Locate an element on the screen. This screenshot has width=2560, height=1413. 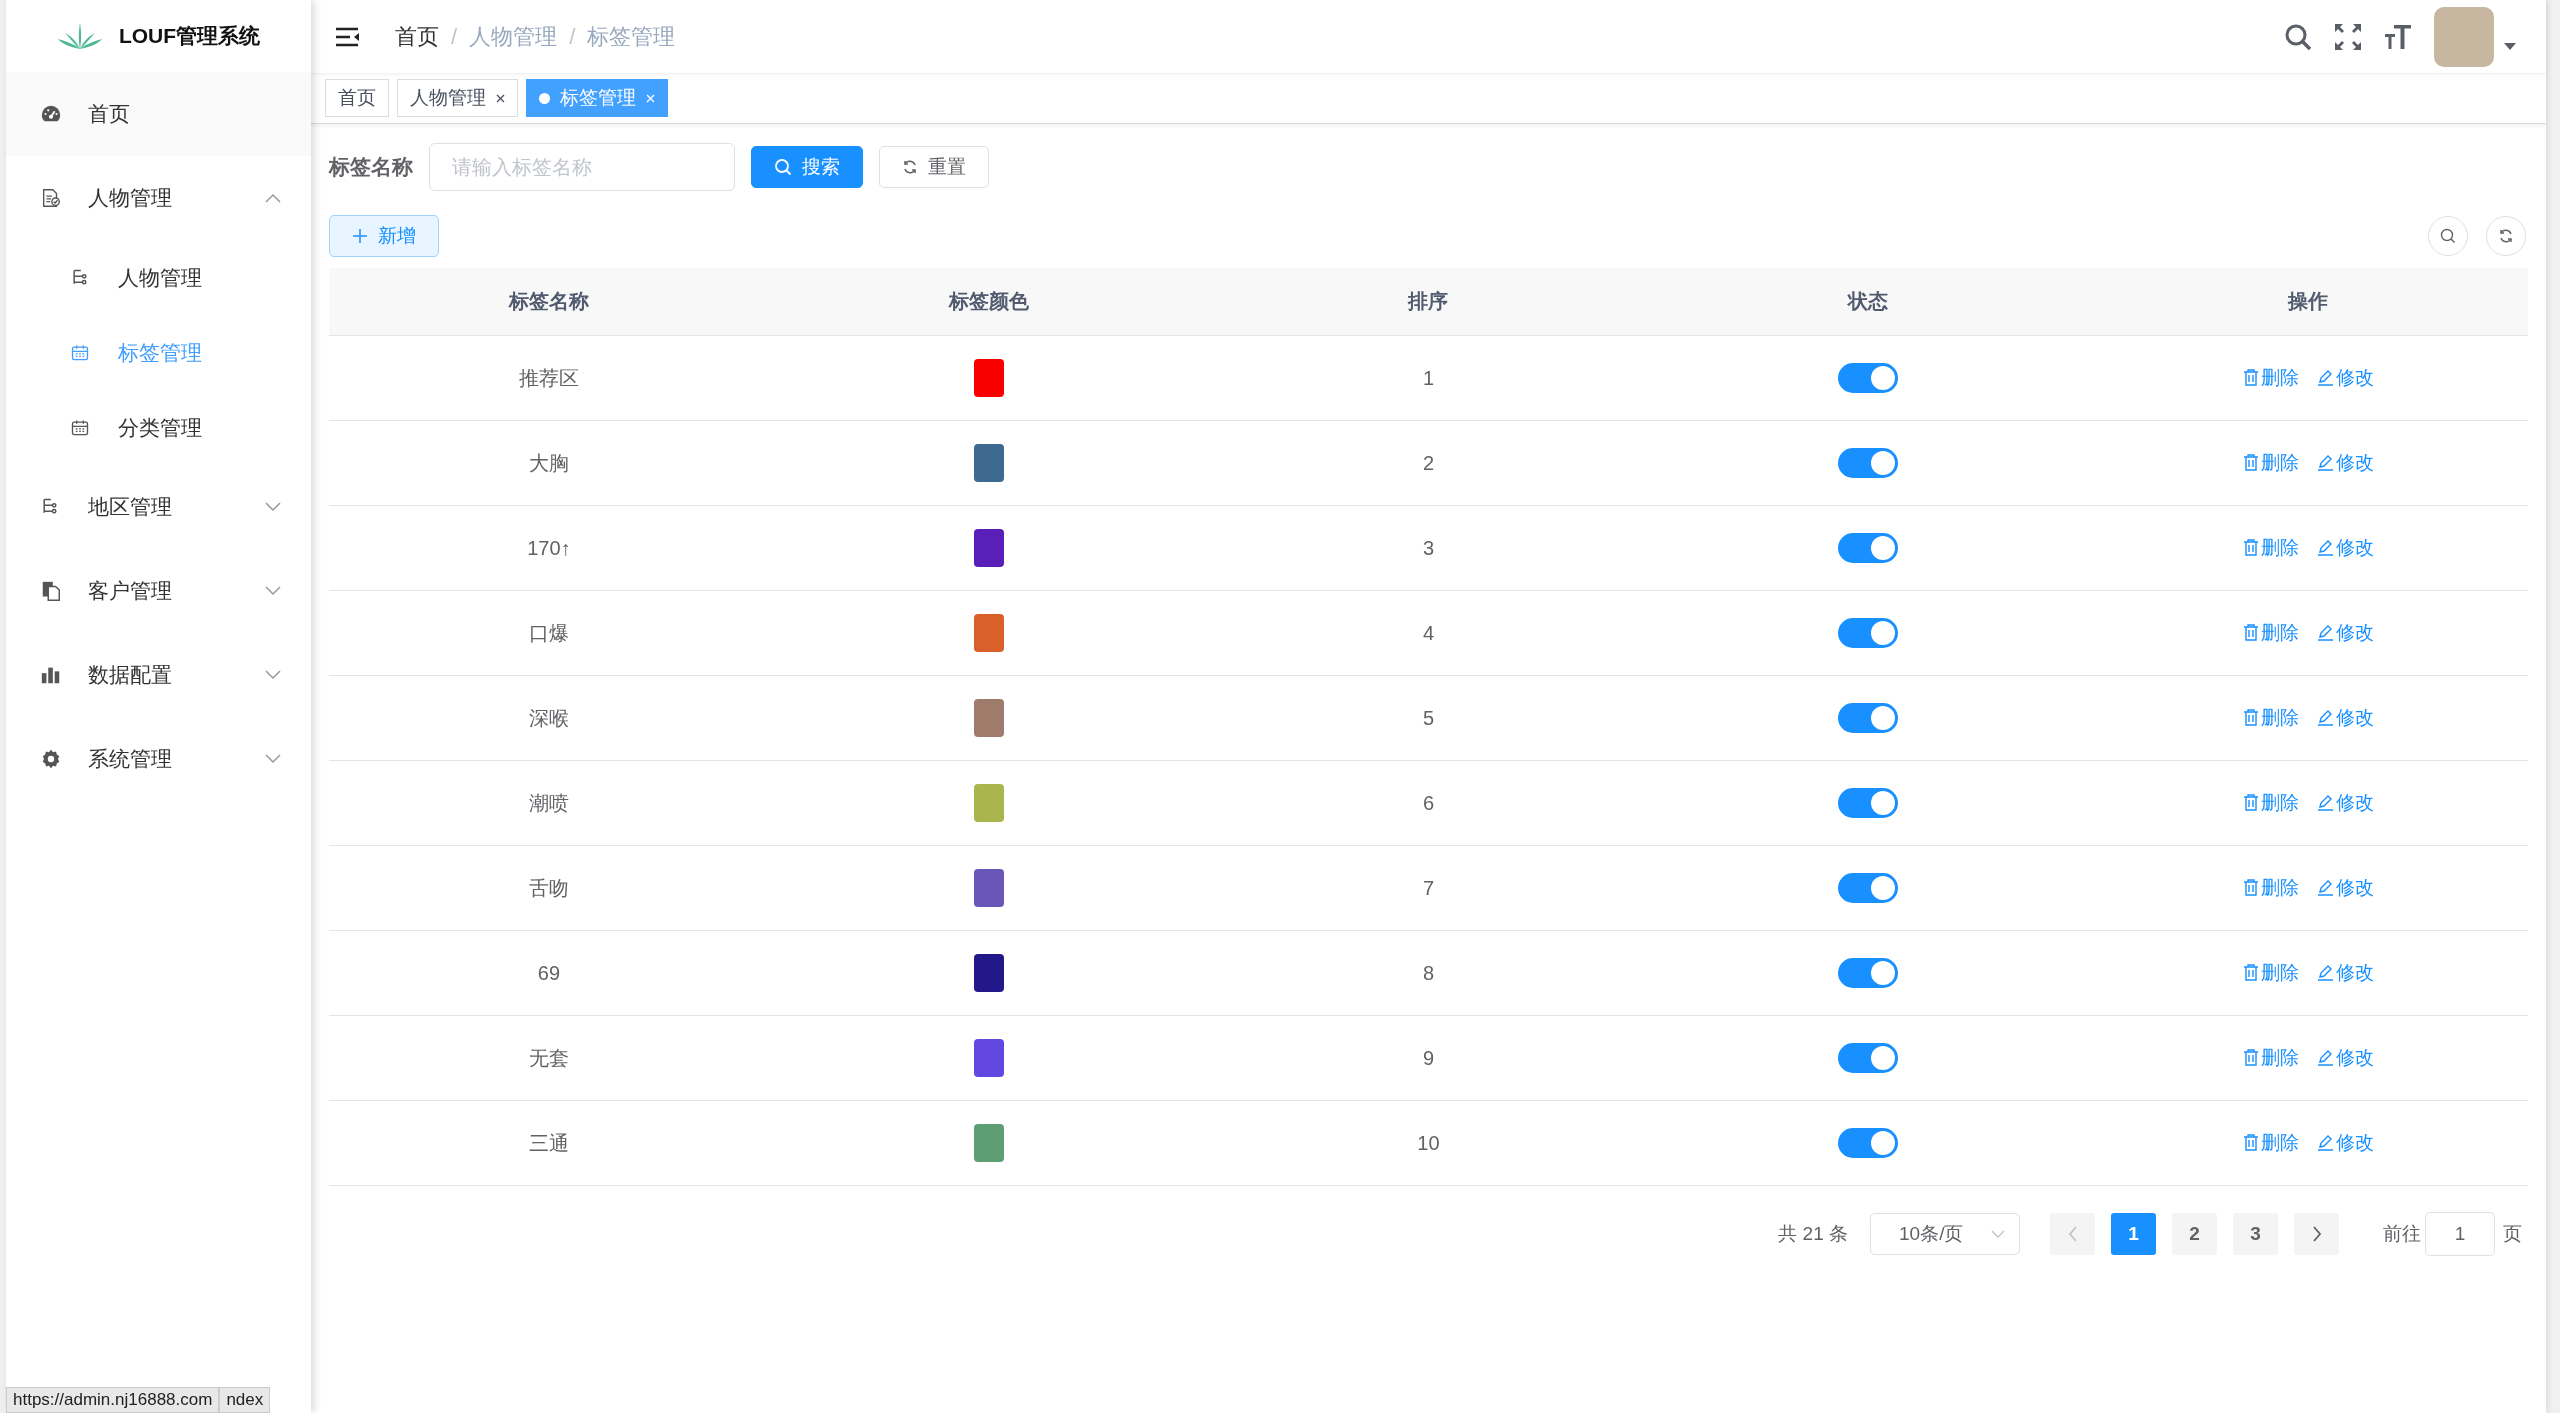
column-header: 标签名称 is located at coordinates (549, 302).